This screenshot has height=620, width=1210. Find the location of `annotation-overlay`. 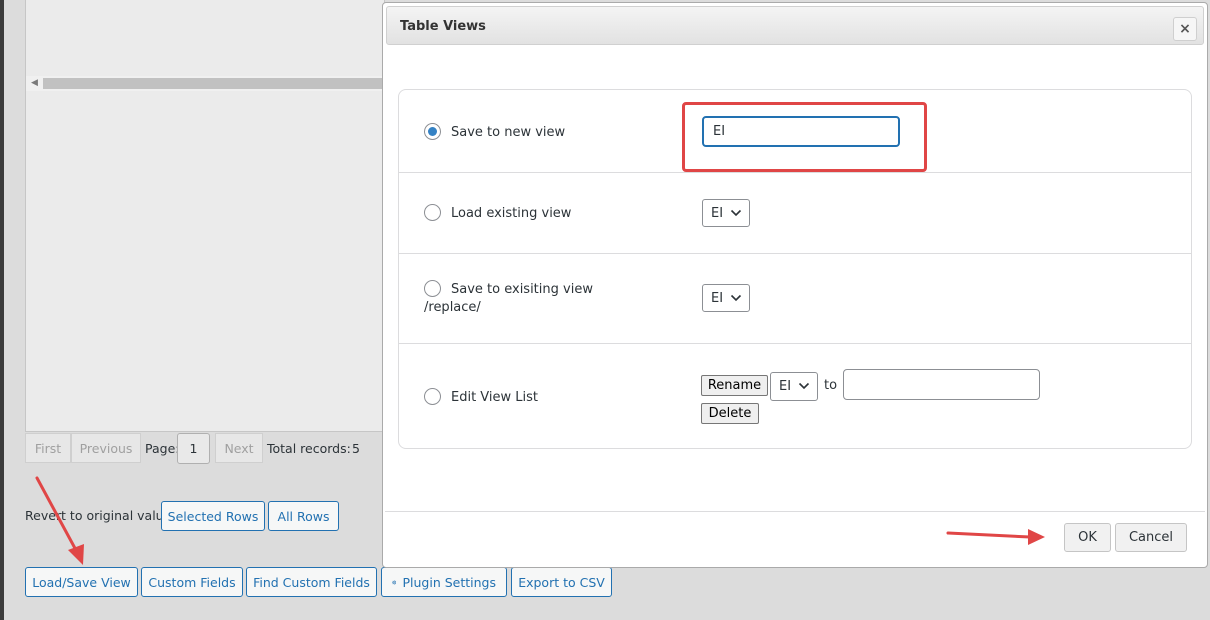

annotation-overlay is located at coordinates (540, 520).